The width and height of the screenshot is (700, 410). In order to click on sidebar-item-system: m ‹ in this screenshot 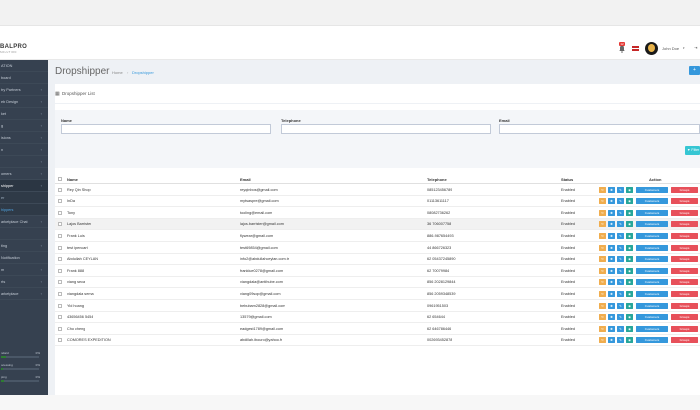, I will do `click(24, 270)`.